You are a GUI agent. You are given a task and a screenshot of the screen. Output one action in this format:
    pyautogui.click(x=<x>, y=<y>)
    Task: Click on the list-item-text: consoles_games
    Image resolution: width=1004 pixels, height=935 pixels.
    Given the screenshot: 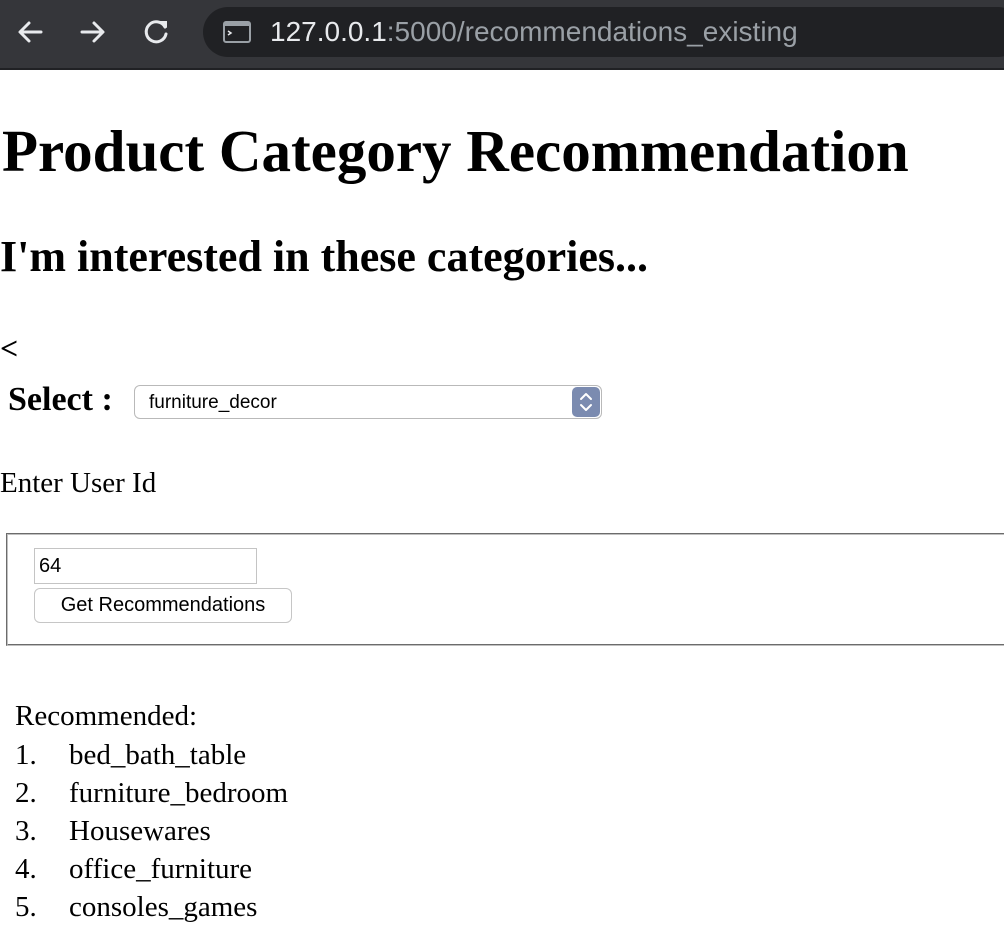 What is the action you would take?
    pyautogui.click(x=163, y=907)
    